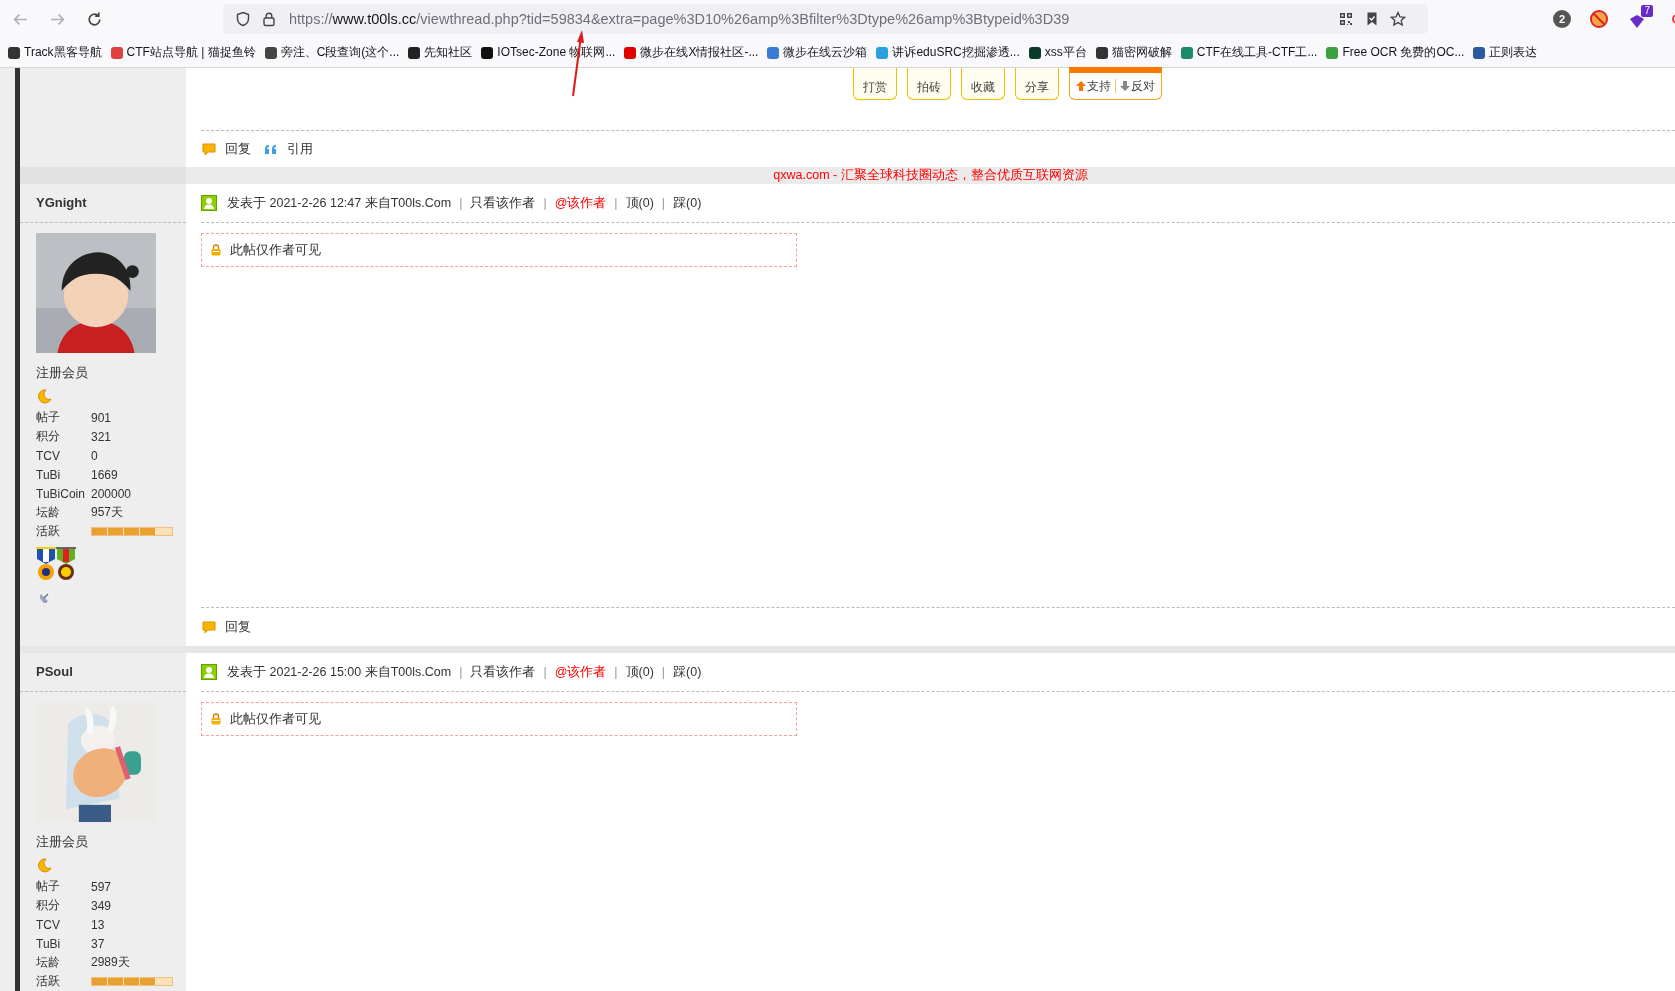 This screenshot has height=991, width=1675. What do you see at coordinates (110, 962) in the screenshot?
I see `stat-value: 2989天` at bounding box center [110, 962].